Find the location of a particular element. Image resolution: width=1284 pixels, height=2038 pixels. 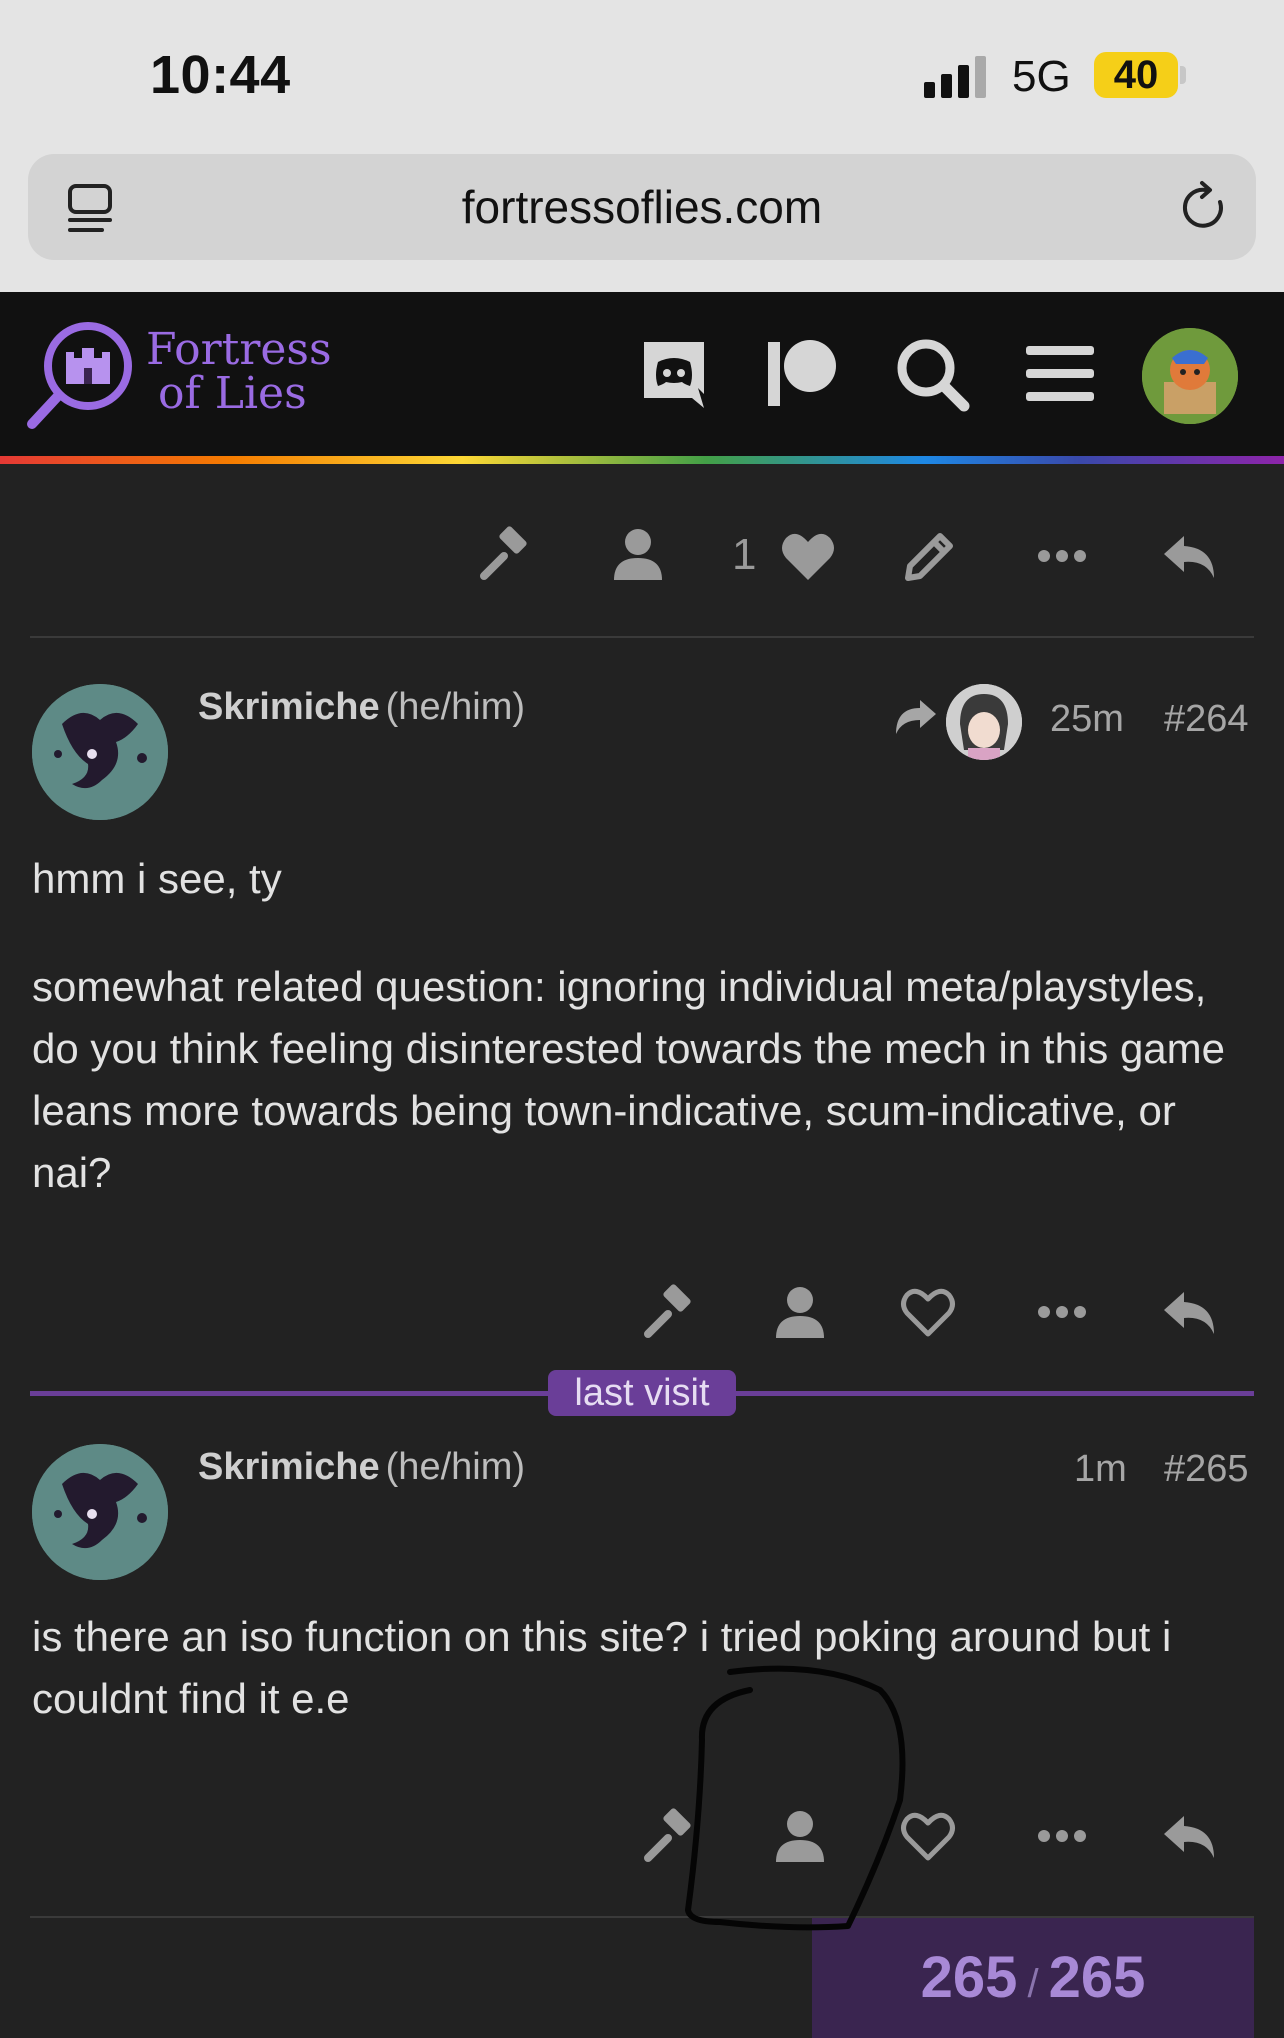

battery-icon is located at coordinates (1183, 75).